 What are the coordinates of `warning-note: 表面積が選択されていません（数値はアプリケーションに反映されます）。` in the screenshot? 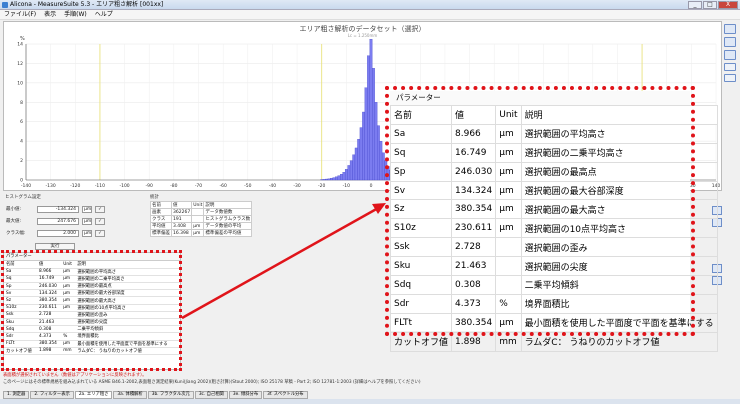 It's located at (75, 375).